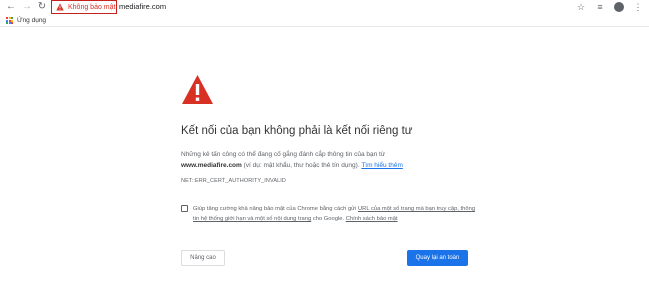 Image resolution: width=649 pixels, height=301 pixels. What do you see at coordinates (600, 7) in the screenshot?
I see `extension-icon: ≡` at bounding box center [600, 7].